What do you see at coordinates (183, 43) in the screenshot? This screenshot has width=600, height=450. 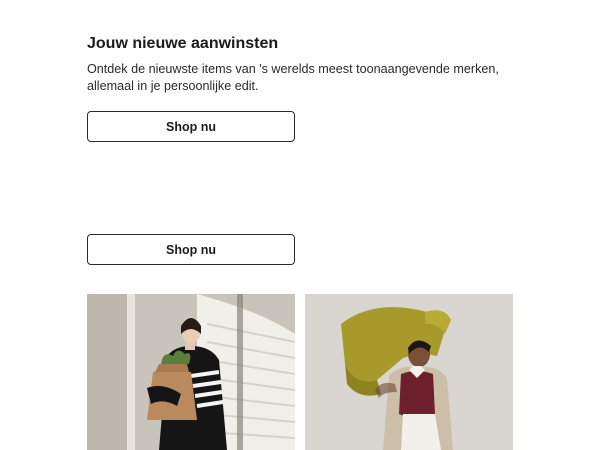 I see `section-title: Jouw nieuwe aanwinsten` at bounding box center [183, 43].